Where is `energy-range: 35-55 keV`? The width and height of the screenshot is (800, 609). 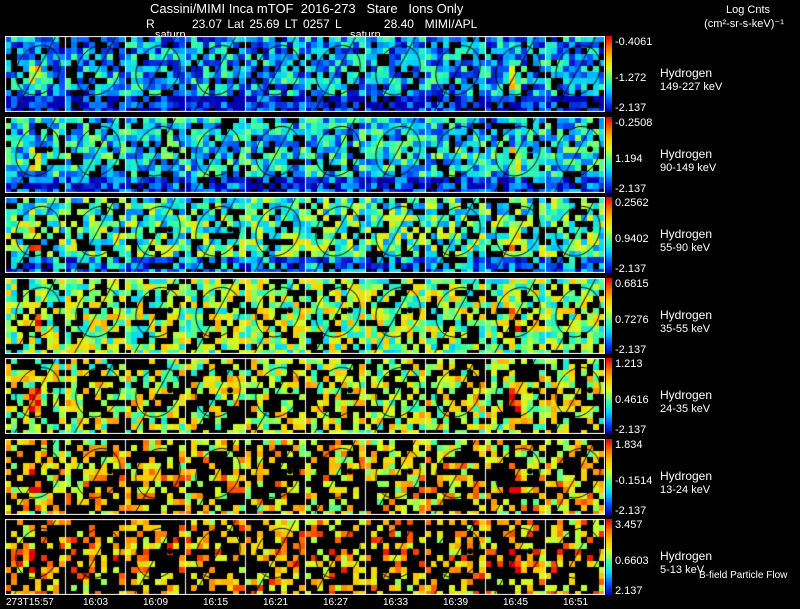
energy-range: 35-55 keV is located at coordinates (685, 329).